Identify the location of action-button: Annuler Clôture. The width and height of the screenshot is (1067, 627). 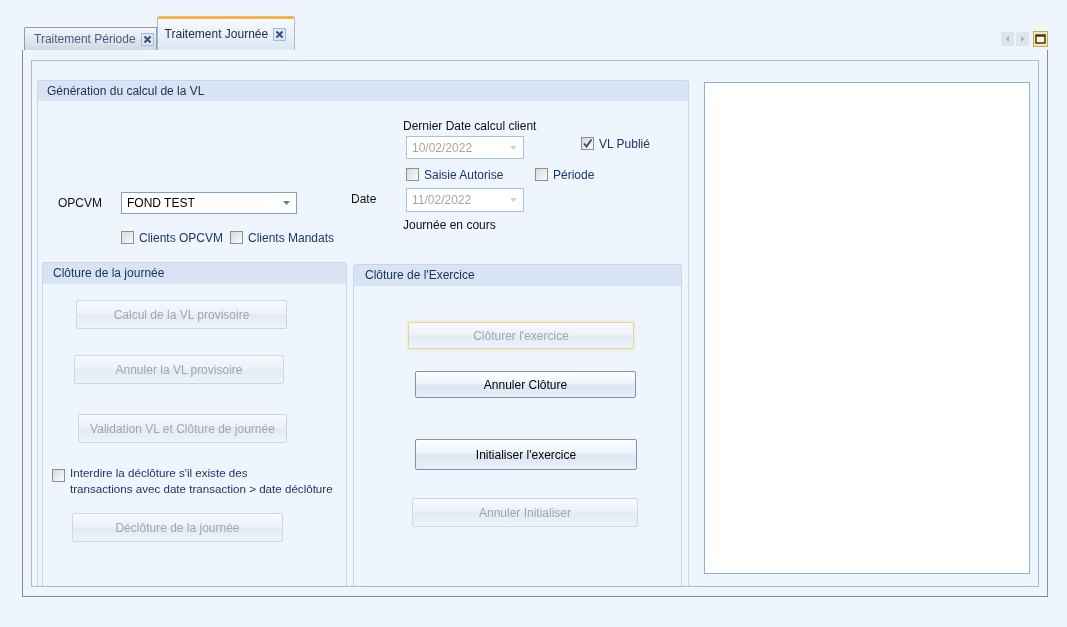
(525, 384).